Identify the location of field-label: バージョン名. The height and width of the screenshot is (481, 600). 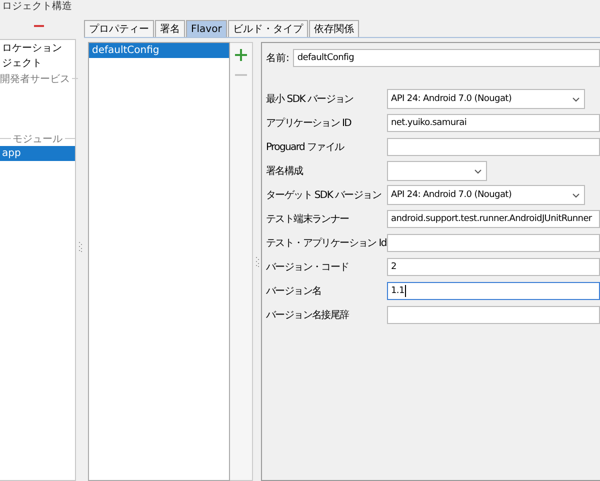
(294, 291).